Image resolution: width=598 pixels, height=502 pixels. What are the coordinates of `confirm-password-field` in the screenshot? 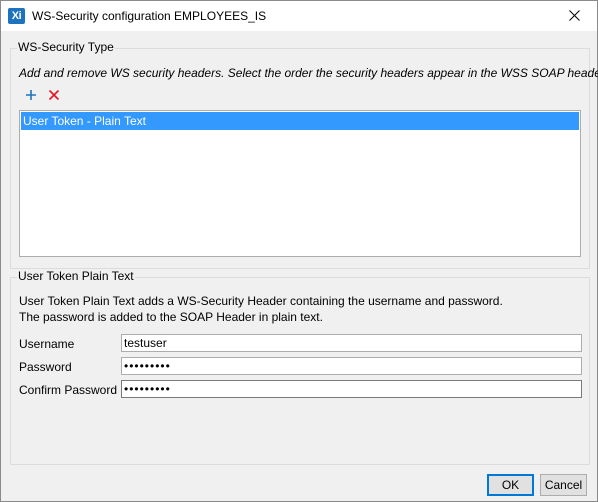 It's located at (351, 389).